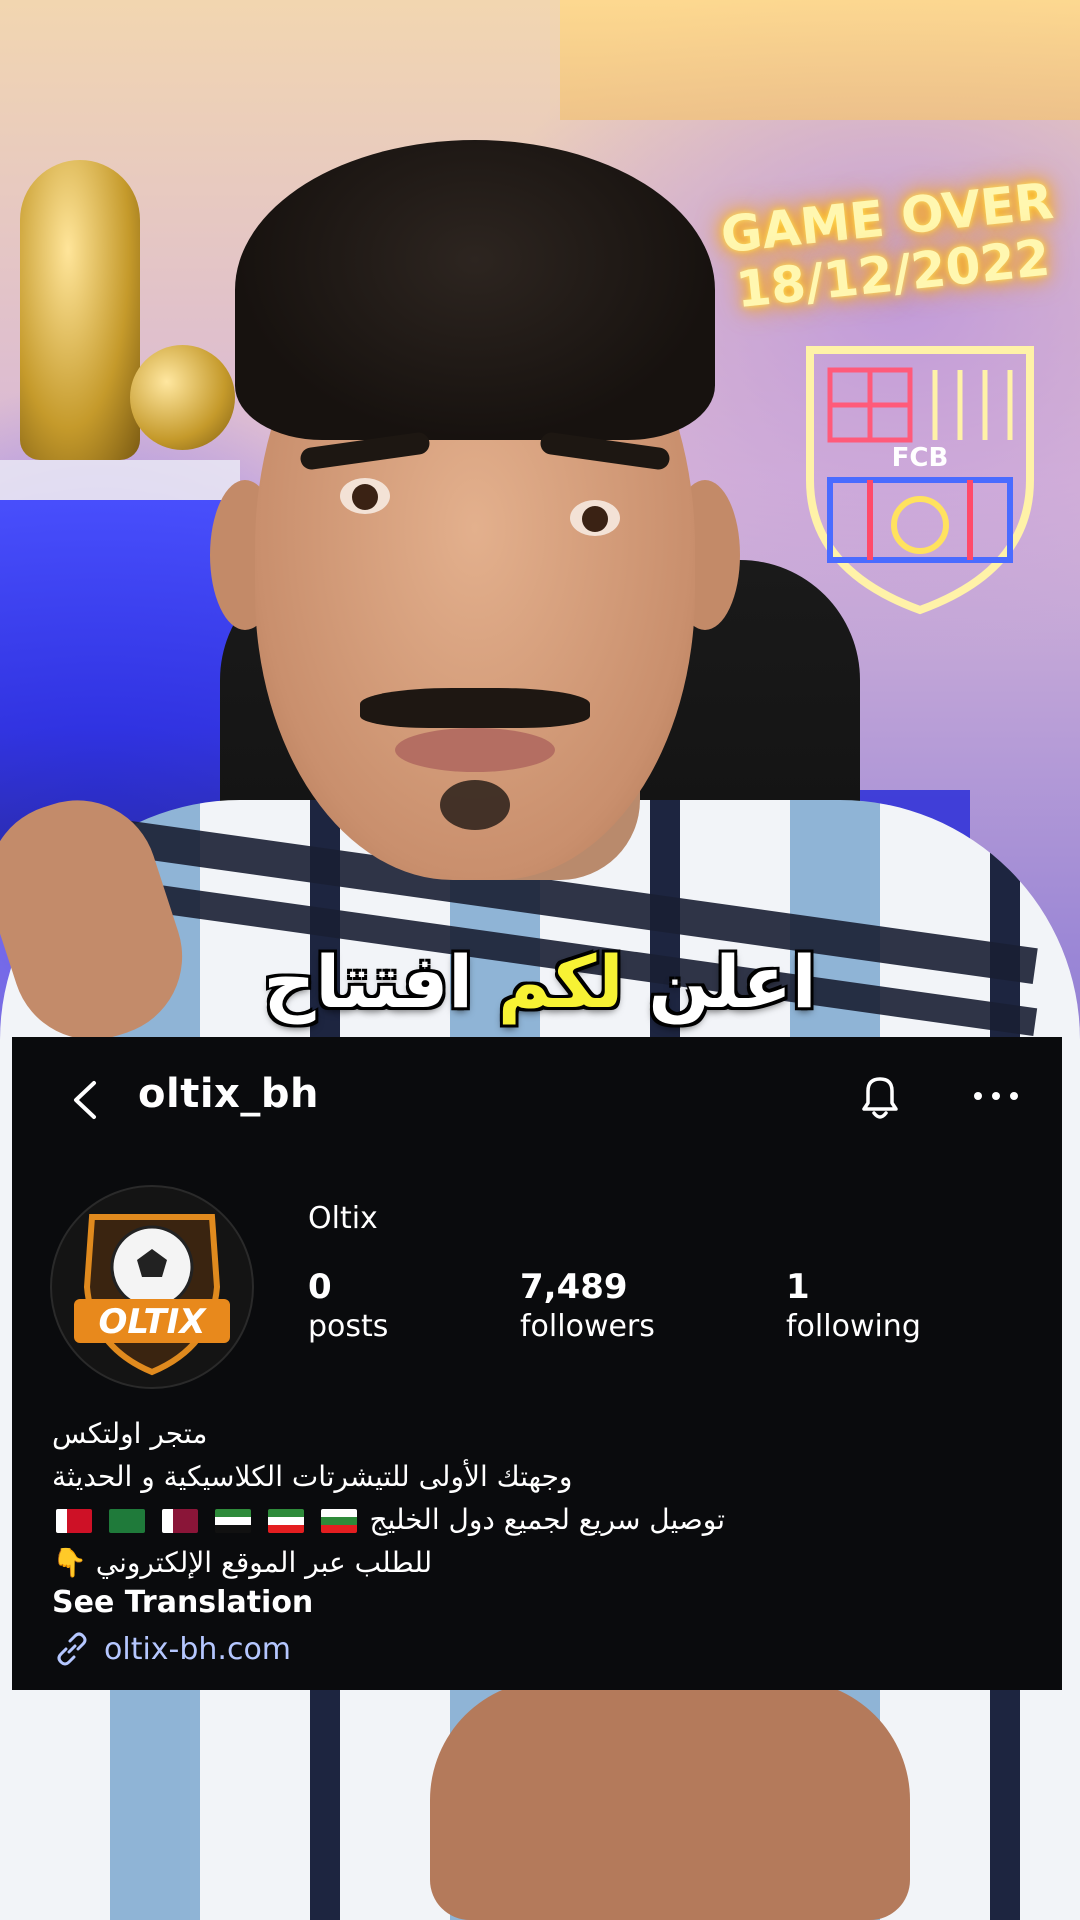  I want to click on stat-label: following, so click(853, 1326).